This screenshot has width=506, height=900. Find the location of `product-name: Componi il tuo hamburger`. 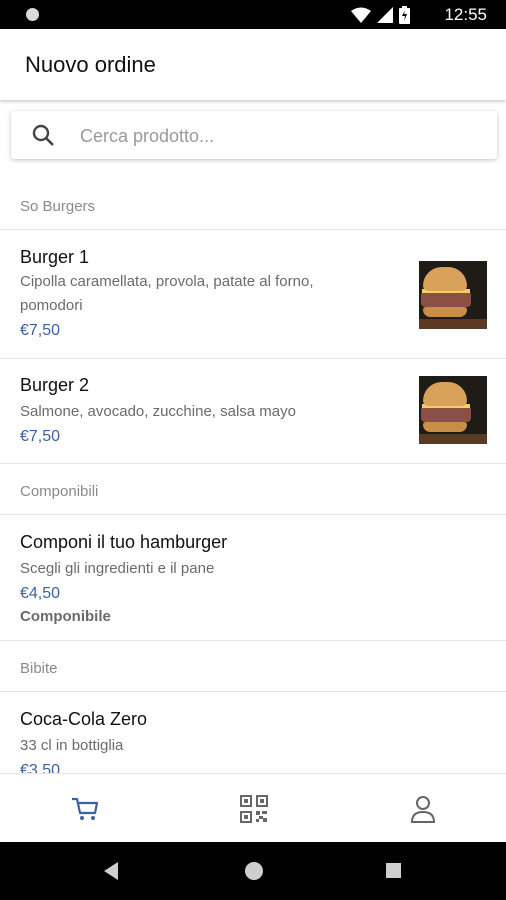

product-name: Componi il tuo hamburger is located at coordinates (124, 542).